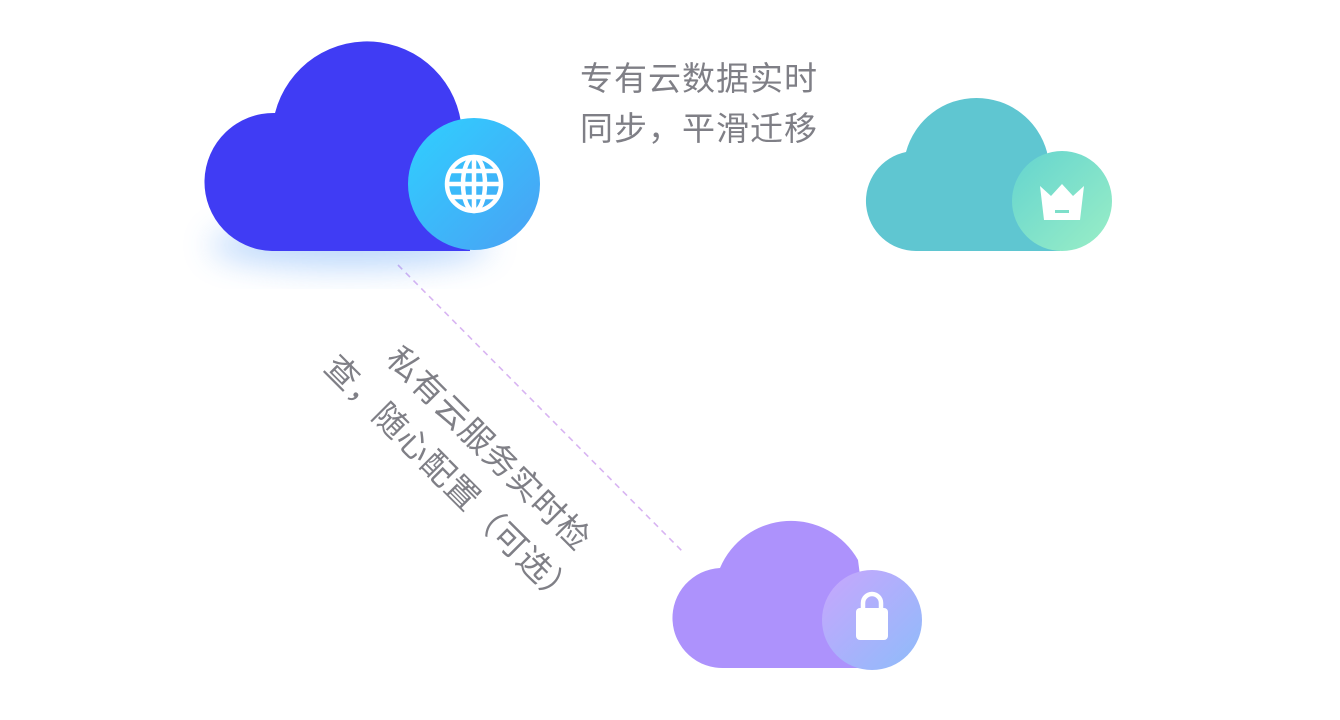  Describe the element at coordinates (797, 595) in the screenshot. I see `private-cloud-node` at that location.